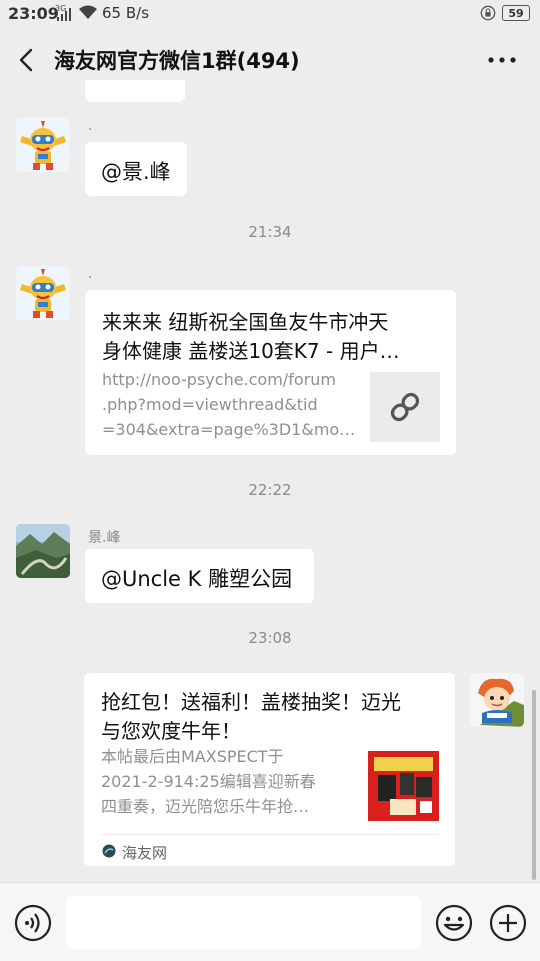  Describe the element at coordinates (135, 91) in the screenshot. I see `previous-message-bubble` at that location.